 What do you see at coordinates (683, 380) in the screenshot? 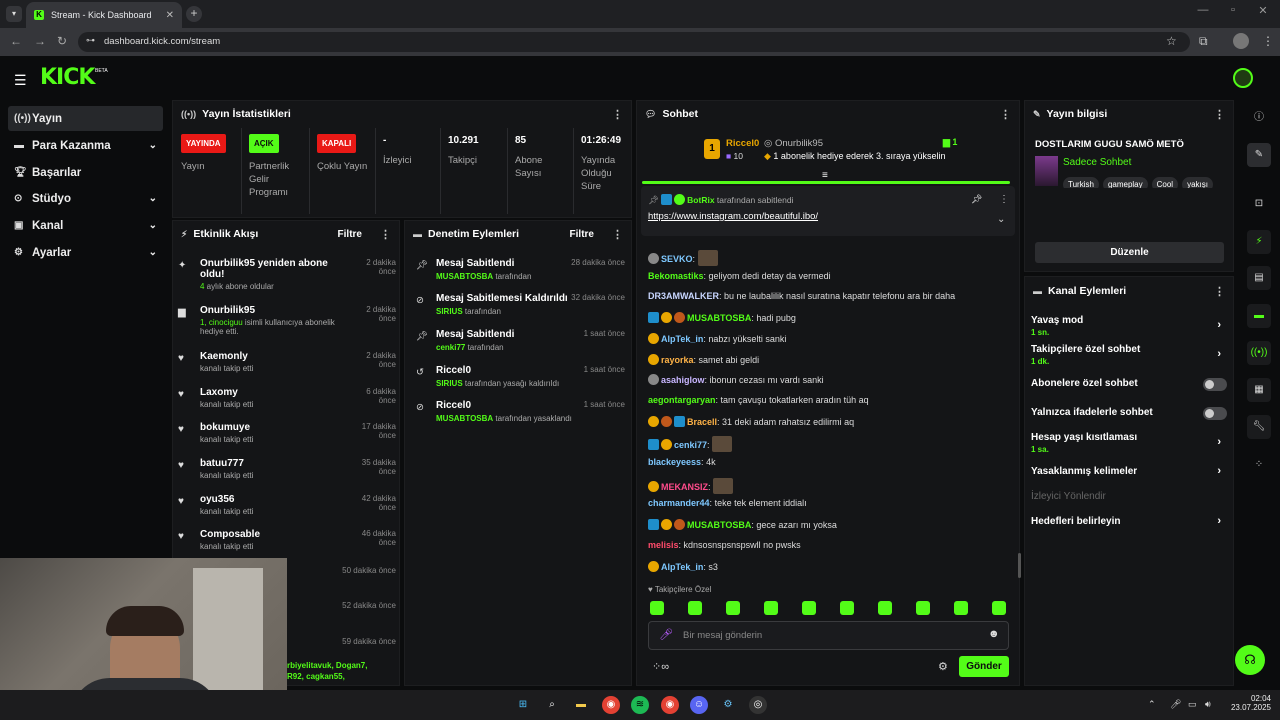
I see `chat-username: asahiglow` at bounding box center [683, 380].